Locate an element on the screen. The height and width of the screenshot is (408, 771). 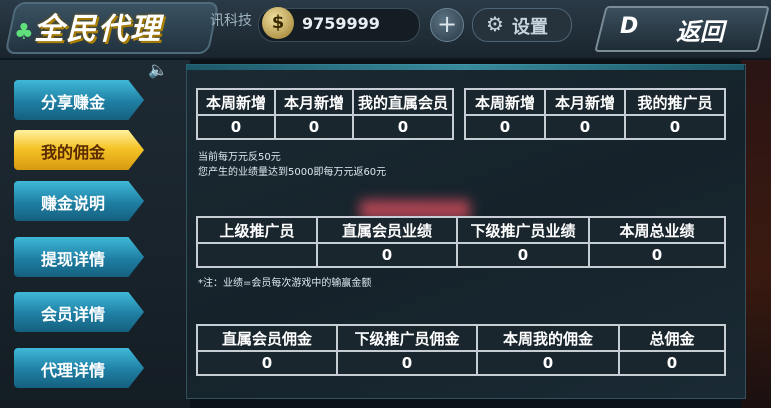
table-header: 直属会员佣金 is located at coordinates (267, 338).